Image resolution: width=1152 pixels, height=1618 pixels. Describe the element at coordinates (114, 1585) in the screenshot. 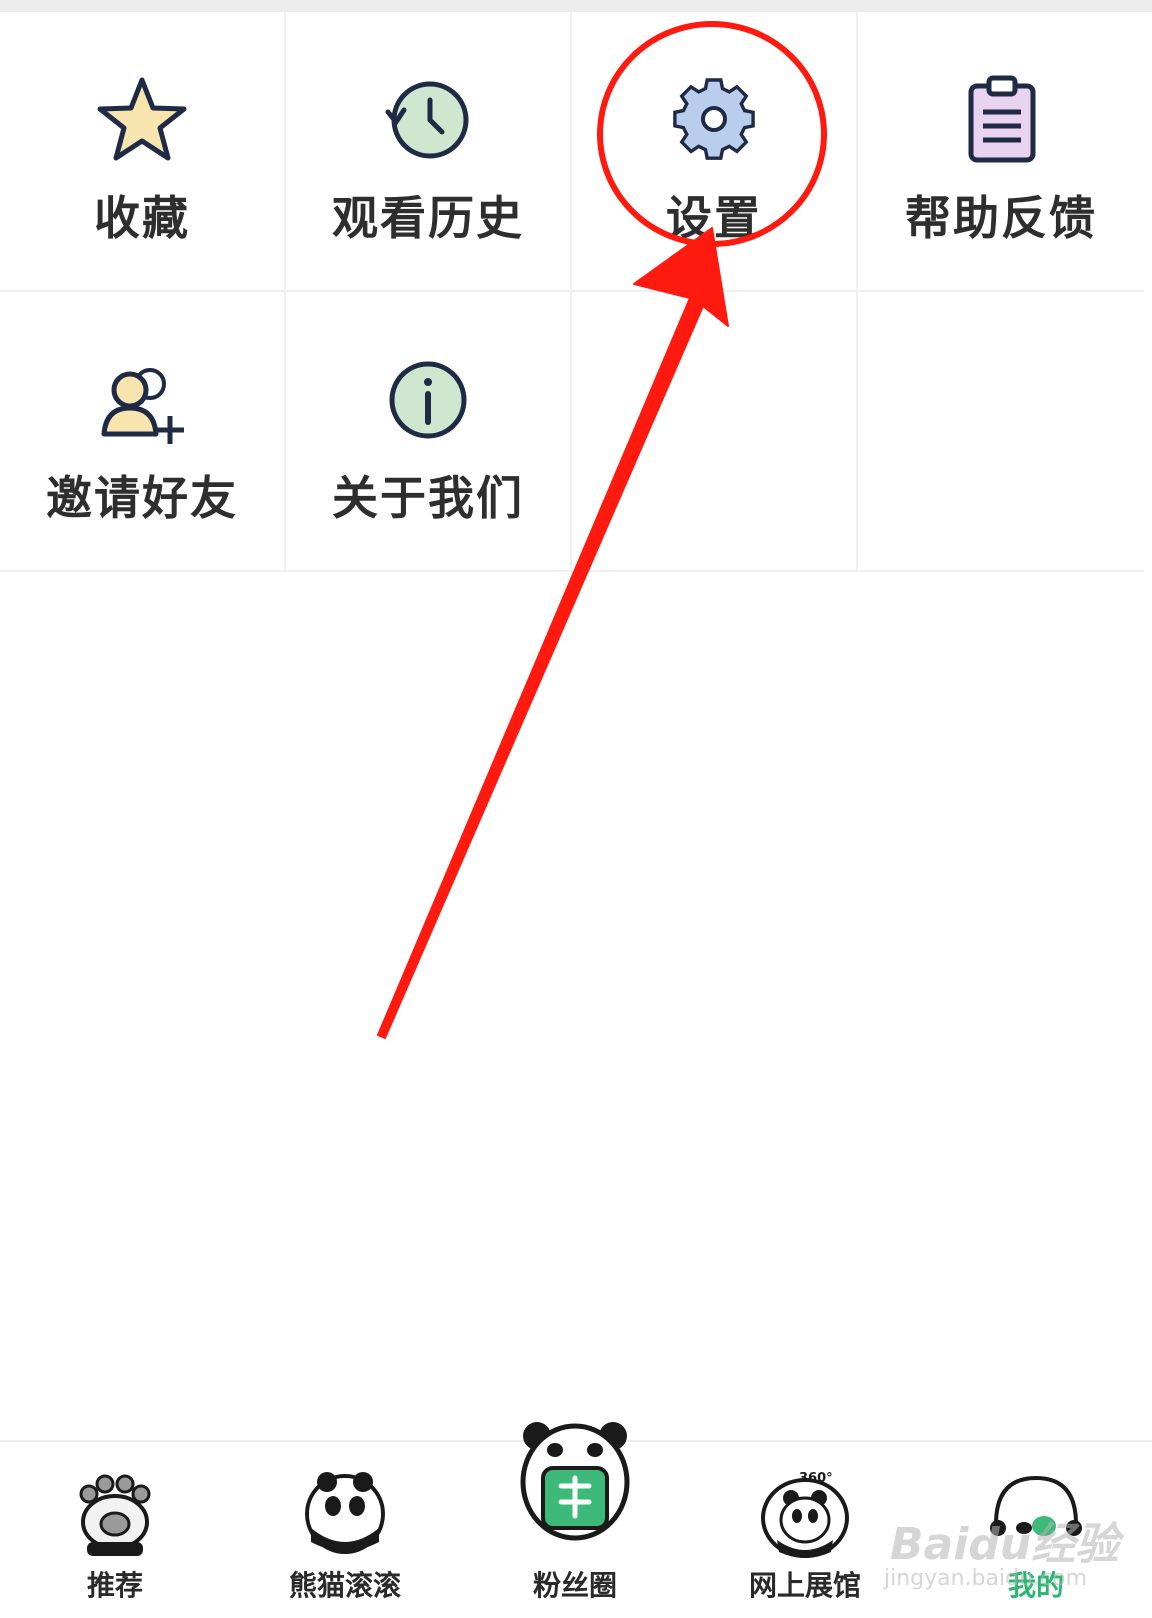

I see `tab-label: 推荐` at that location.